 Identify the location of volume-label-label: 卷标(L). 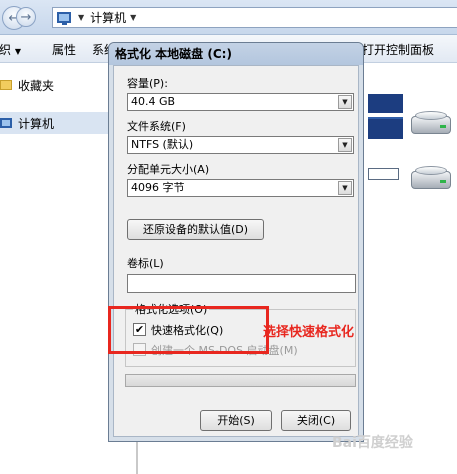
(145, 263).